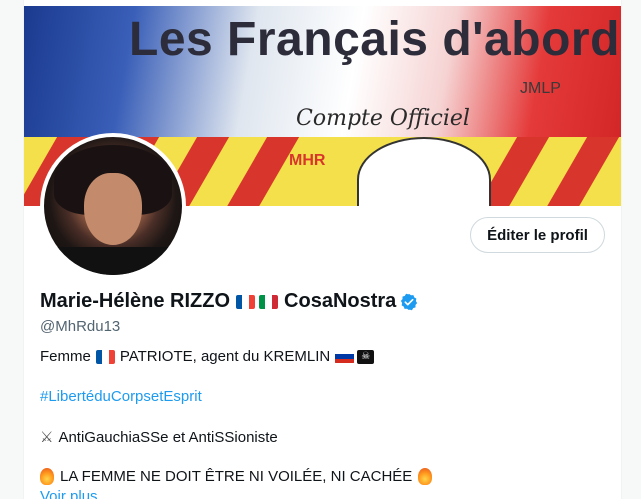 This screenshot has height=499, width=641. I want to click on banner-official-label: Compte Officiel, so click(383, 118).